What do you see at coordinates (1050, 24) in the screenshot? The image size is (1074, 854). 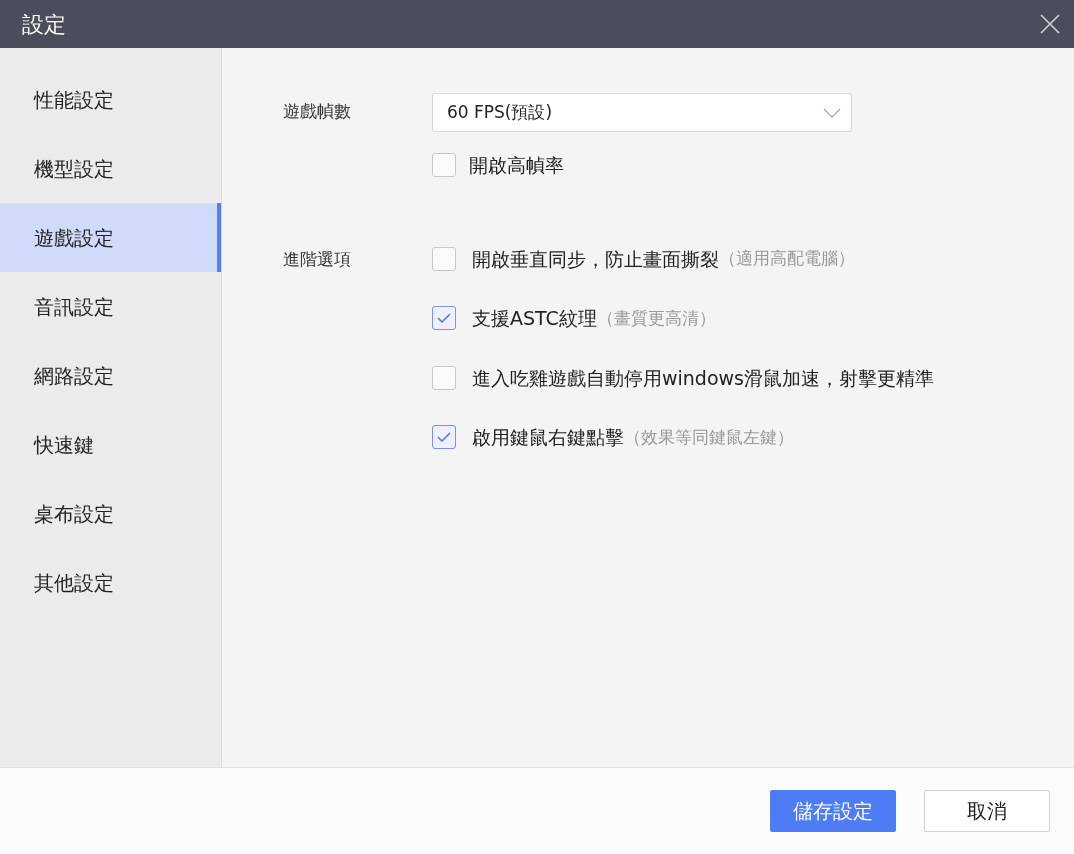 I see `close-icon` at bounding box center [1050, 24].